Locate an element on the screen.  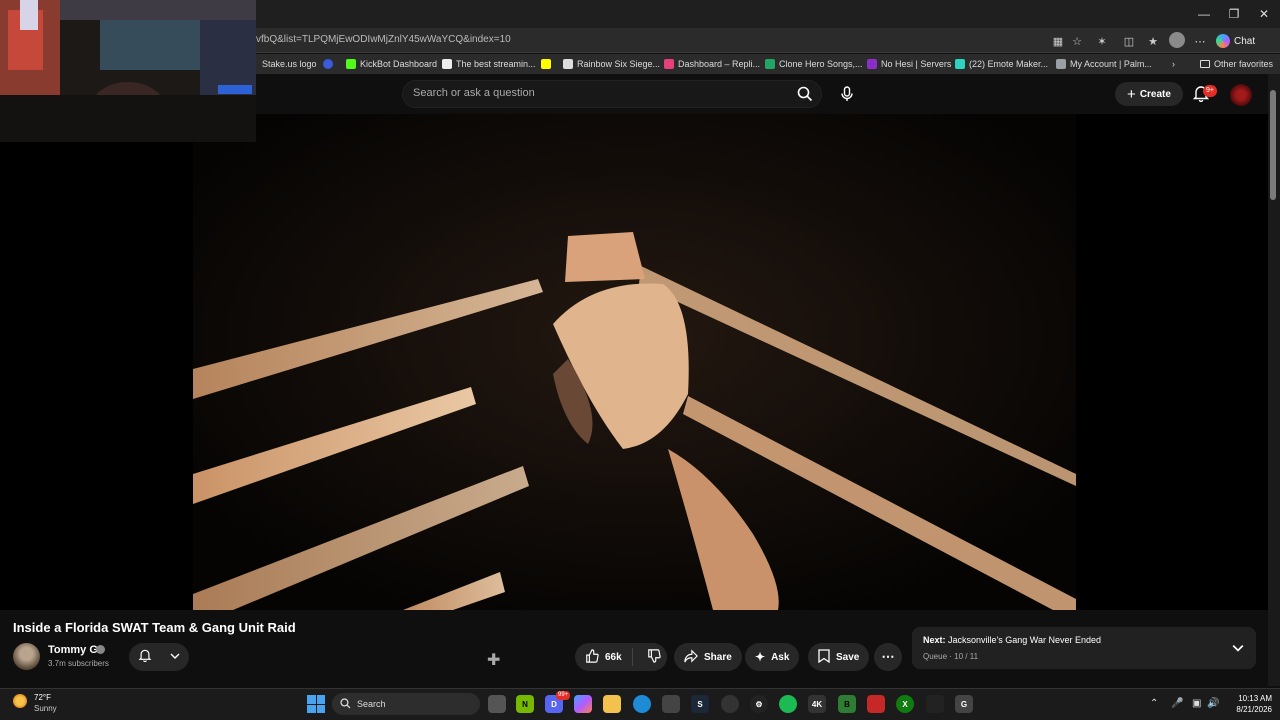
app-available-icon: ▦ is located at coordinates (1058, 41).